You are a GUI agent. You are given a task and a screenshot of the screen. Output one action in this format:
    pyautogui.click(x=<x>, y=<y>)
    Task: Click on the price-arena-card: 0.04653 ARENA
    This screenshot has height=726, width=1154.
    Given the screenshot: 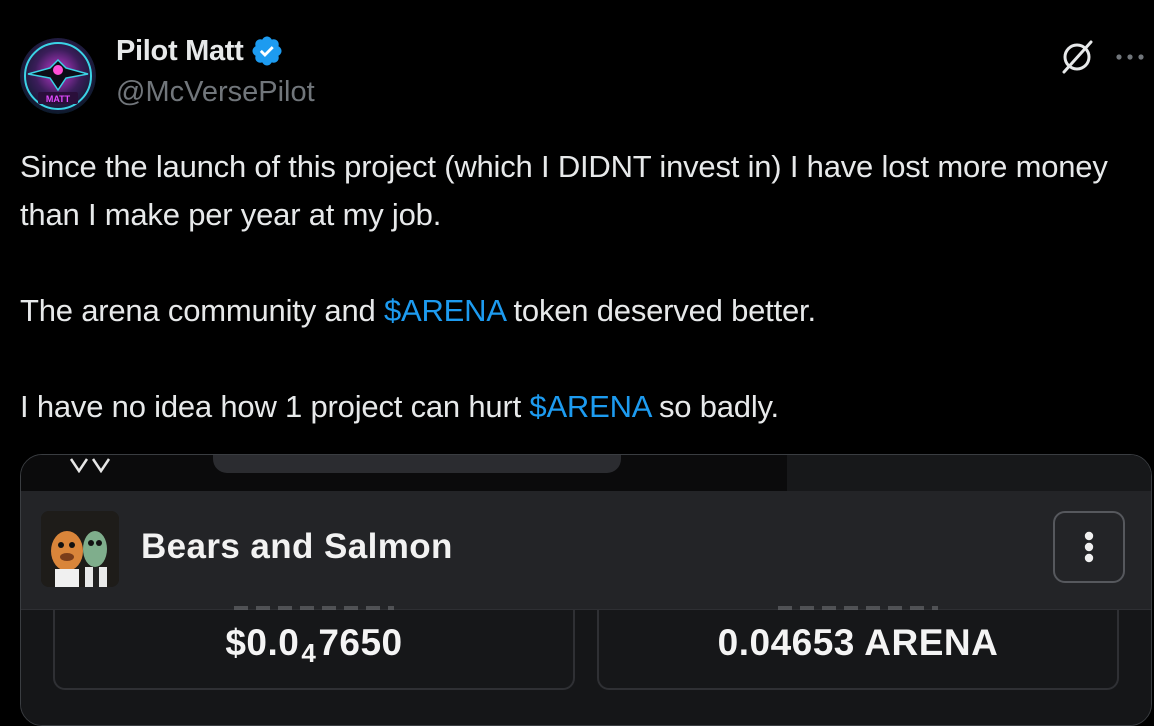 What is the action you would take?
    pyautogui.click(x=858, y=648)
    